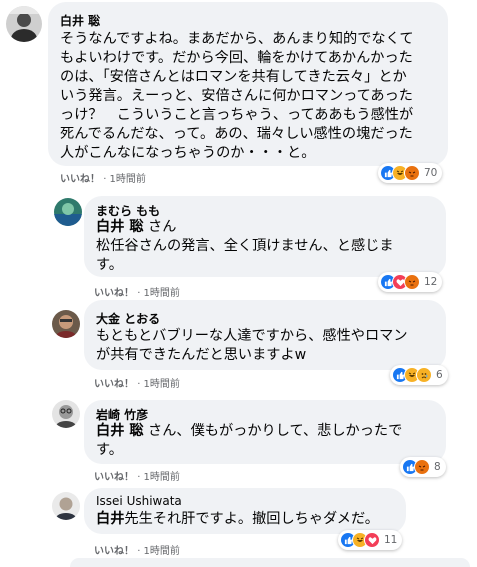 This screenshot has height=567, width=477. Describe the element at coordinates (269, 346) in the screenshot. I see `comment-text: もともとバブリーな人達ですから、感性やロマン が共有できたんだと思いますよw` at that location.